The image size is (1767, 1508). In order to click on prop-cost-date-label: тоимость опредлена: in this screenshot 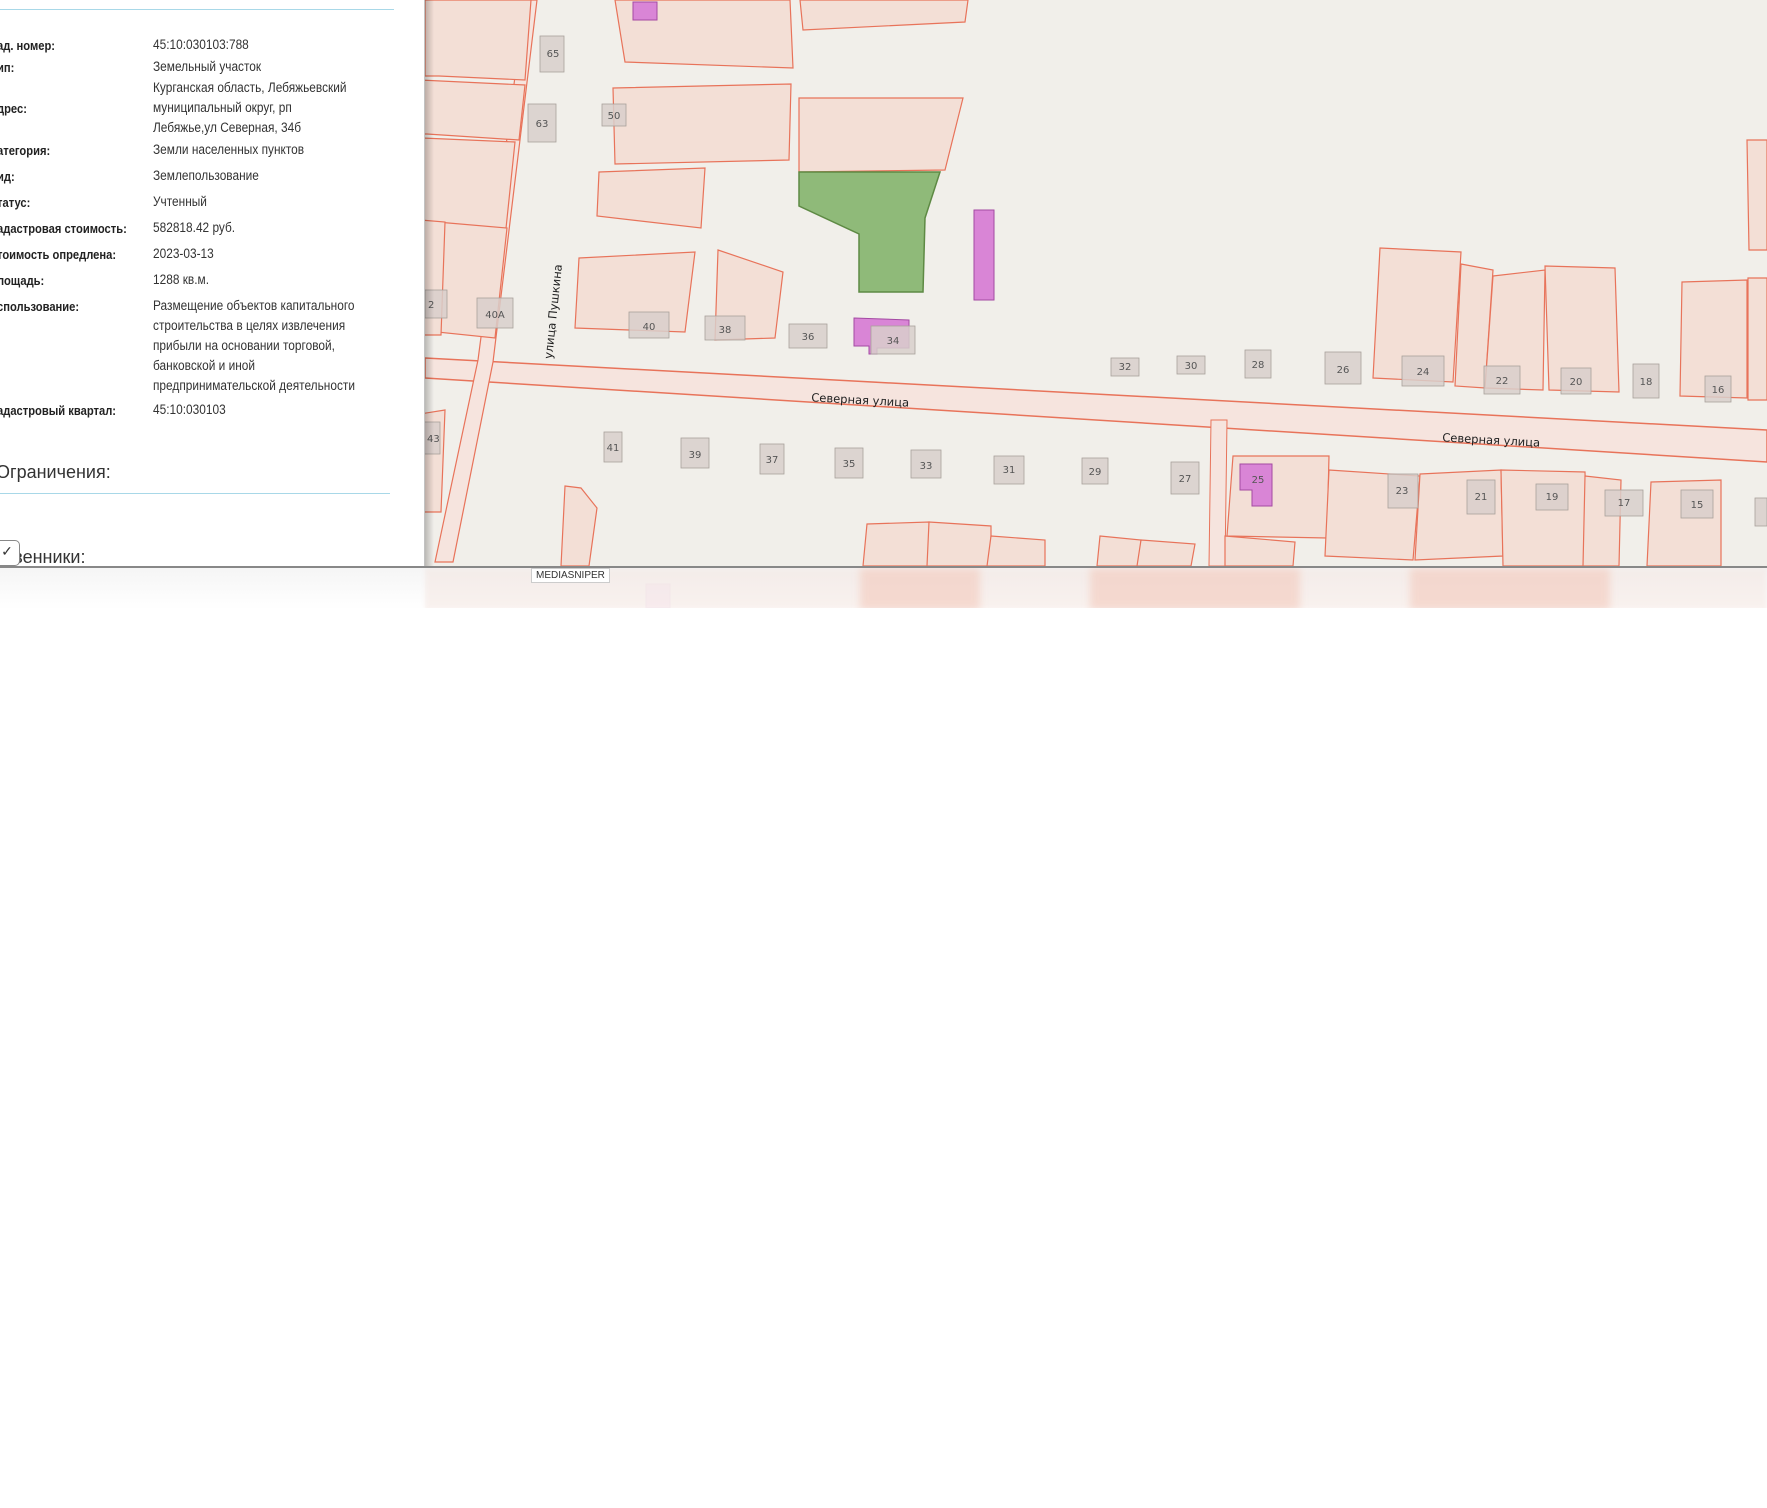, I will do `click(58, 254)`.